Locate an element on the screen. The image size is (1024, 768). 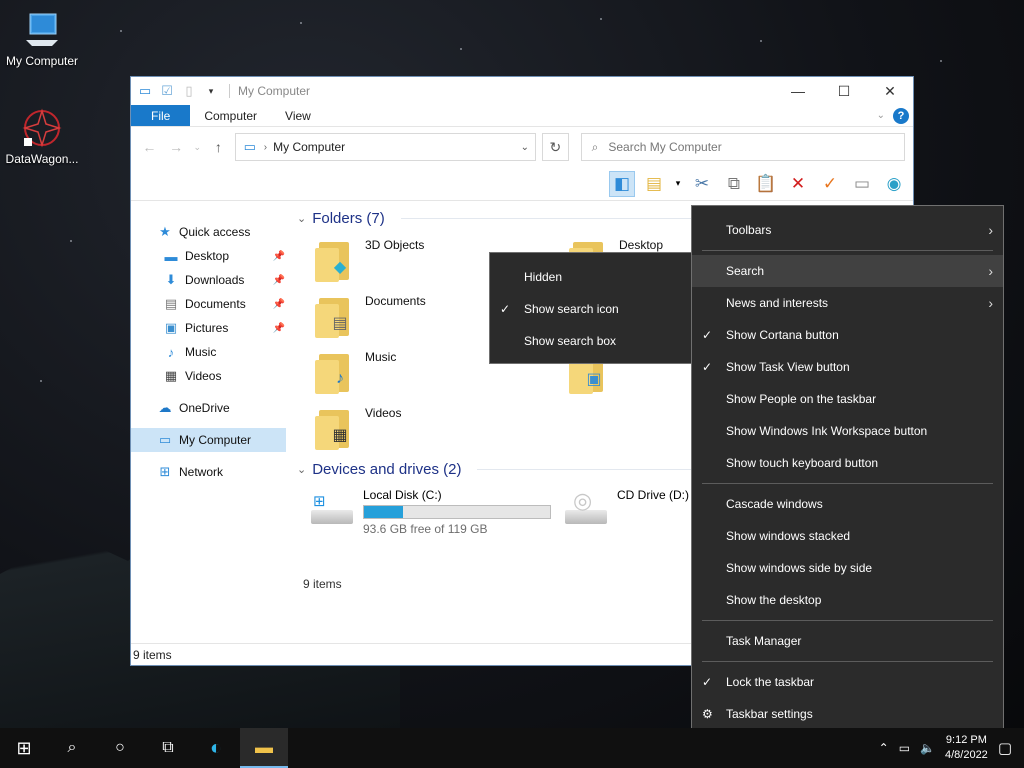
navigation-pane-icon: ◧ is located at coordinates (622, 183).